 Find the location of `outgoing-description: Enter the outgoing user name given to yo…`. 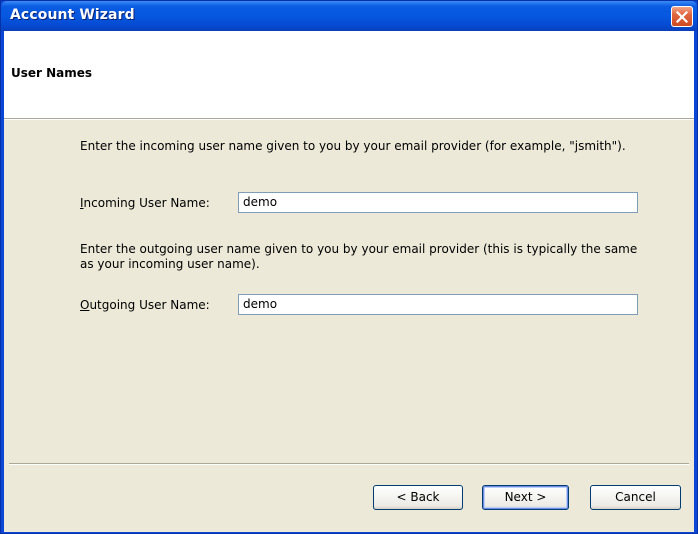

outgoing-description: Enter the outgoing user name given to yo… is located at coordinates (359, 256).